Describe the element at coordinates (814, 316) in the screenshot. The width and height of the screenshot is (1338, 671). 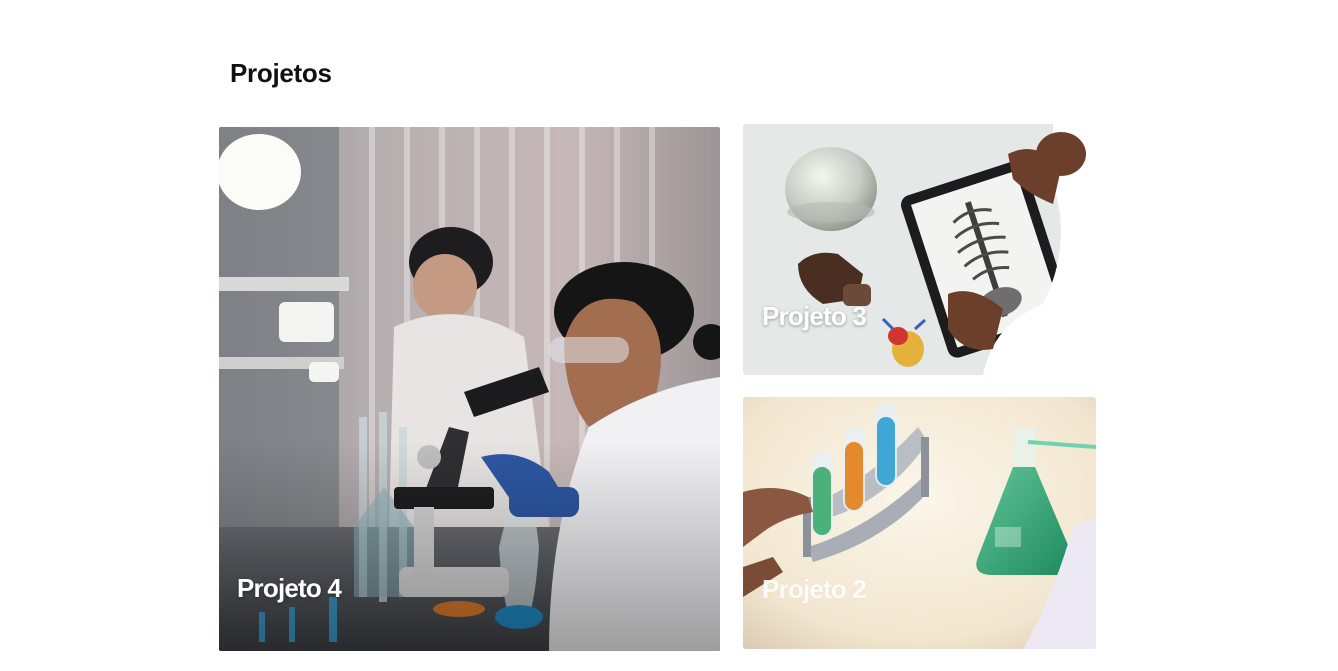
I see `project-card-3-label: Projeto 3` at that location.